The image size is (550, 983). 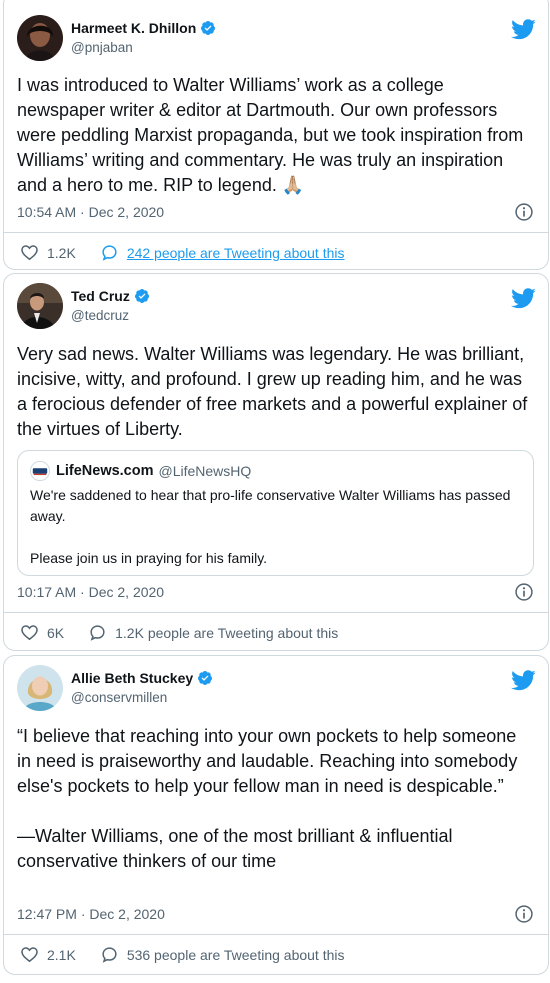 What do you see at coordinates (90, 212) in the screenshot?
I see `tweet-timestamp: 10:54 AM · Dec 2, 2020` at bounding box center [90, 212].